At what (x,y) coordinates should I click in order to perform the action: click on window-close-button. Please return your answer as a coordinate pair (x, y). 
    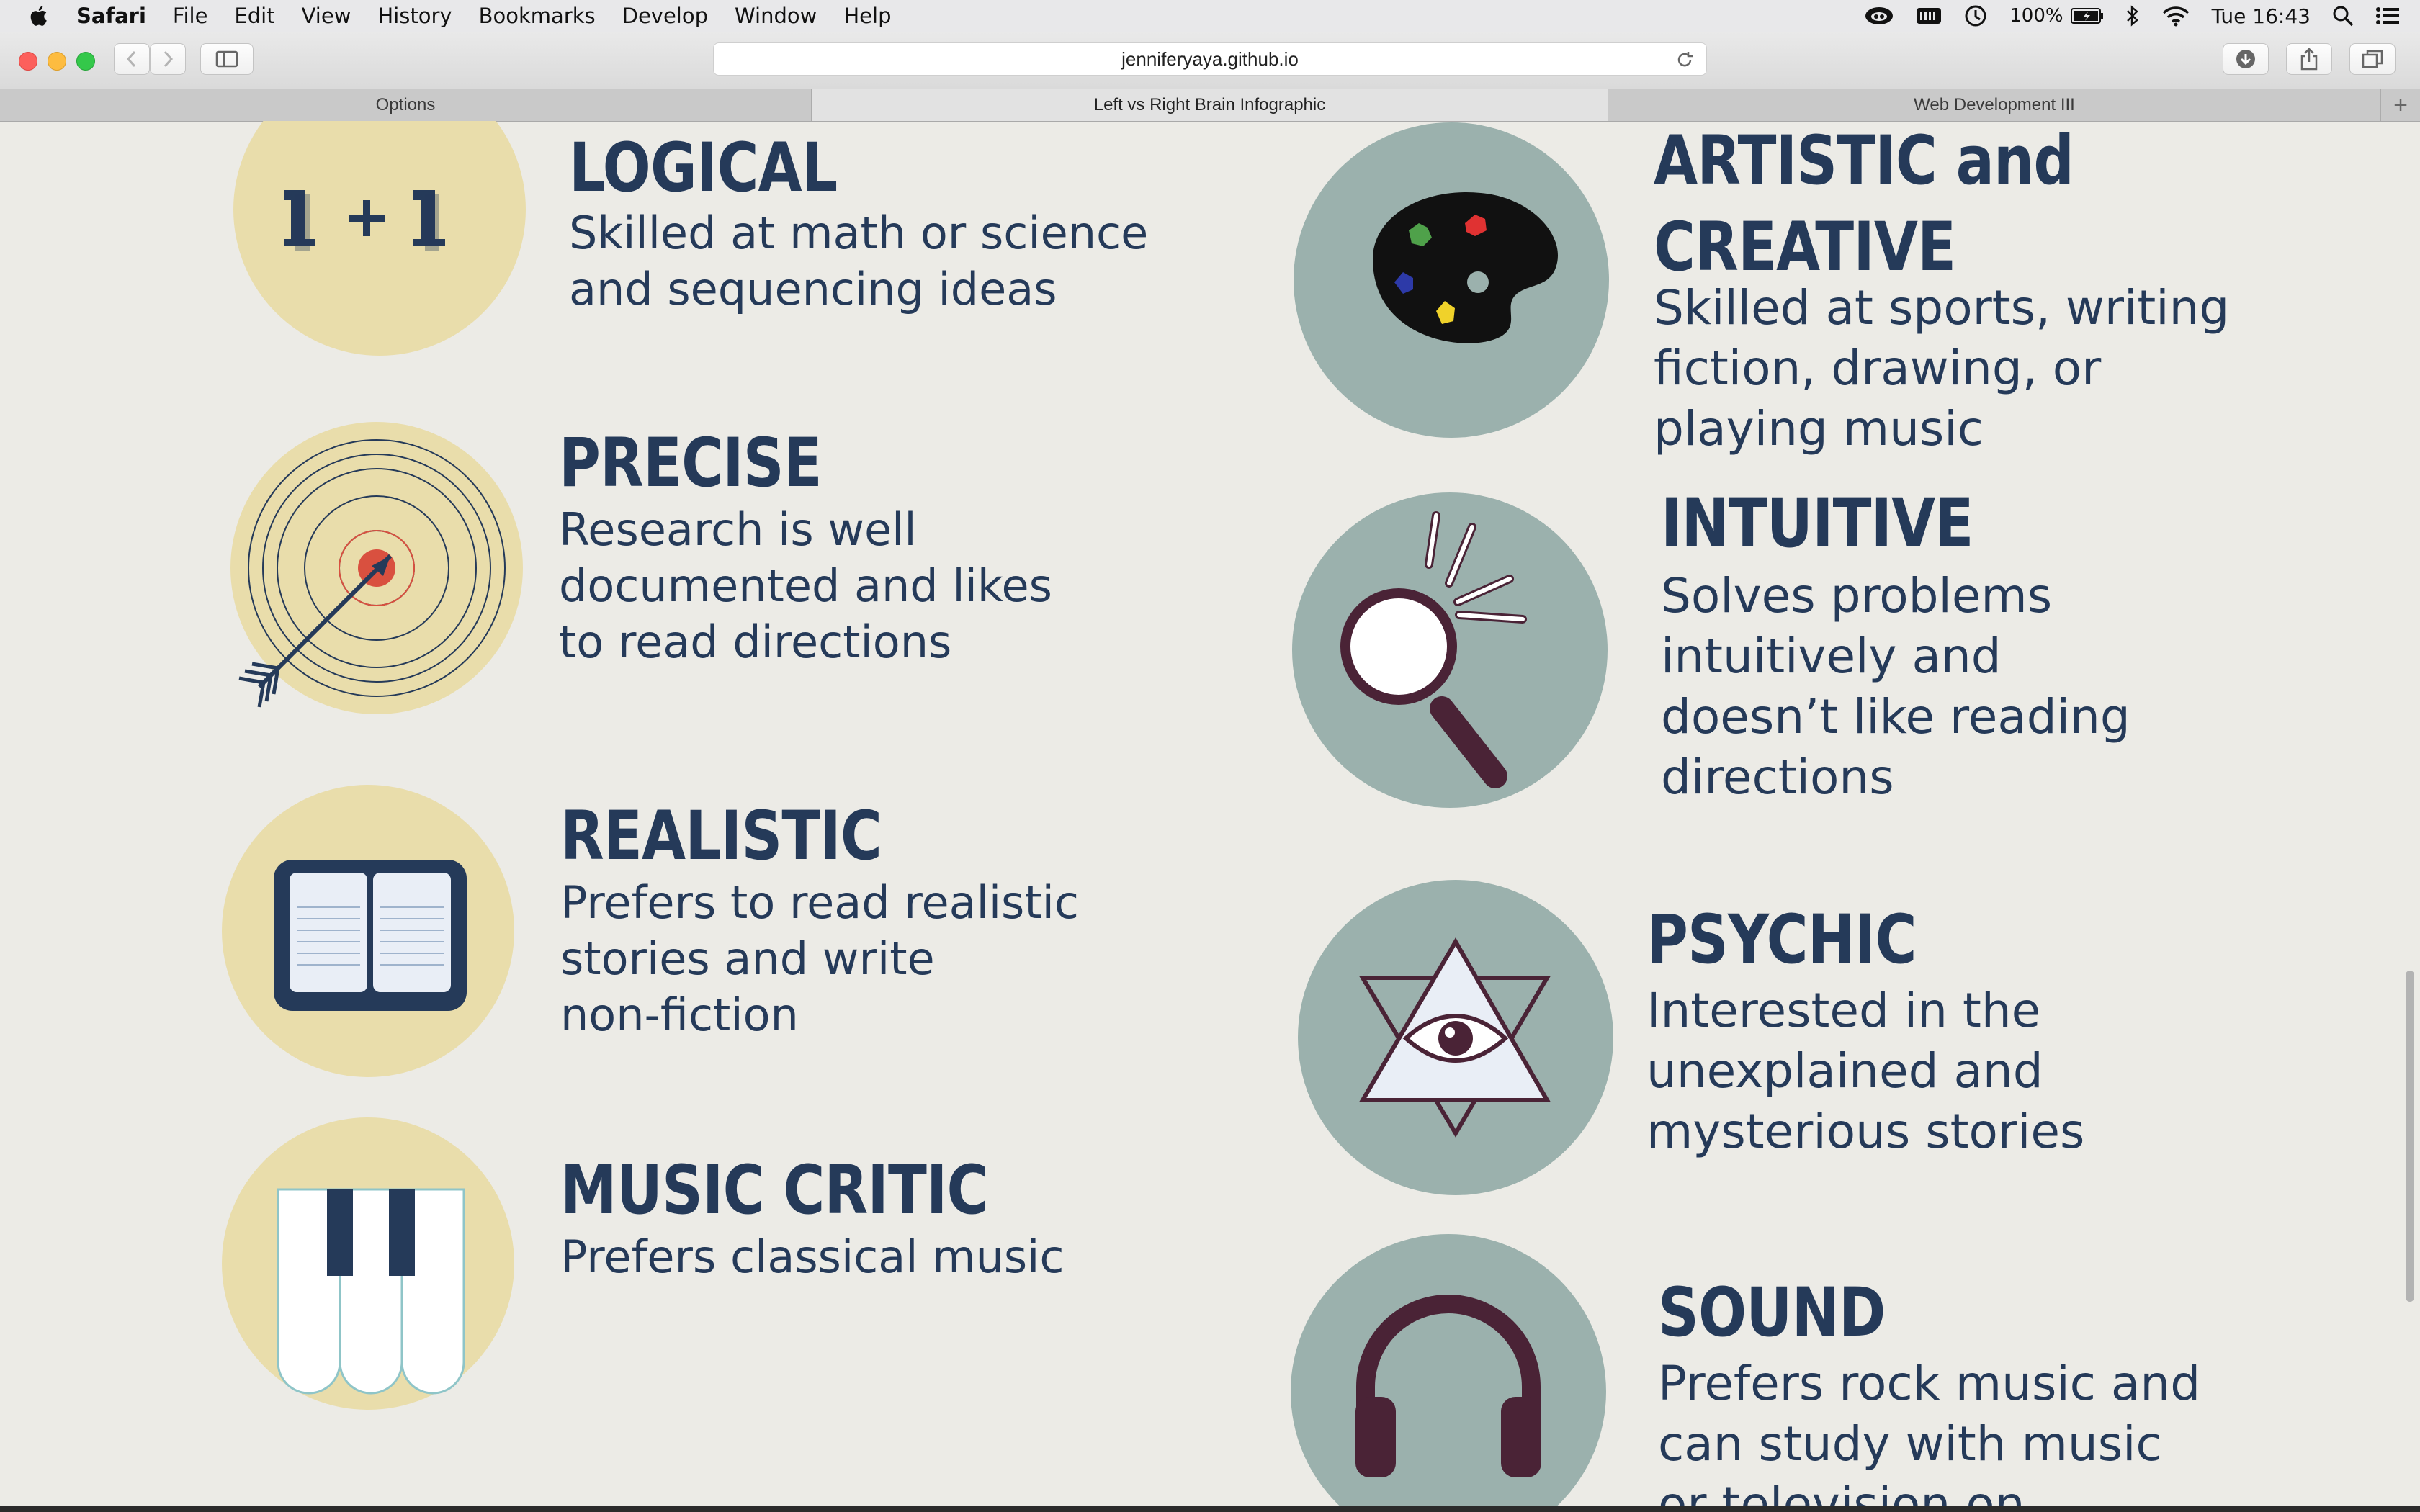
    Looking at the image, I should click on (28, 61).